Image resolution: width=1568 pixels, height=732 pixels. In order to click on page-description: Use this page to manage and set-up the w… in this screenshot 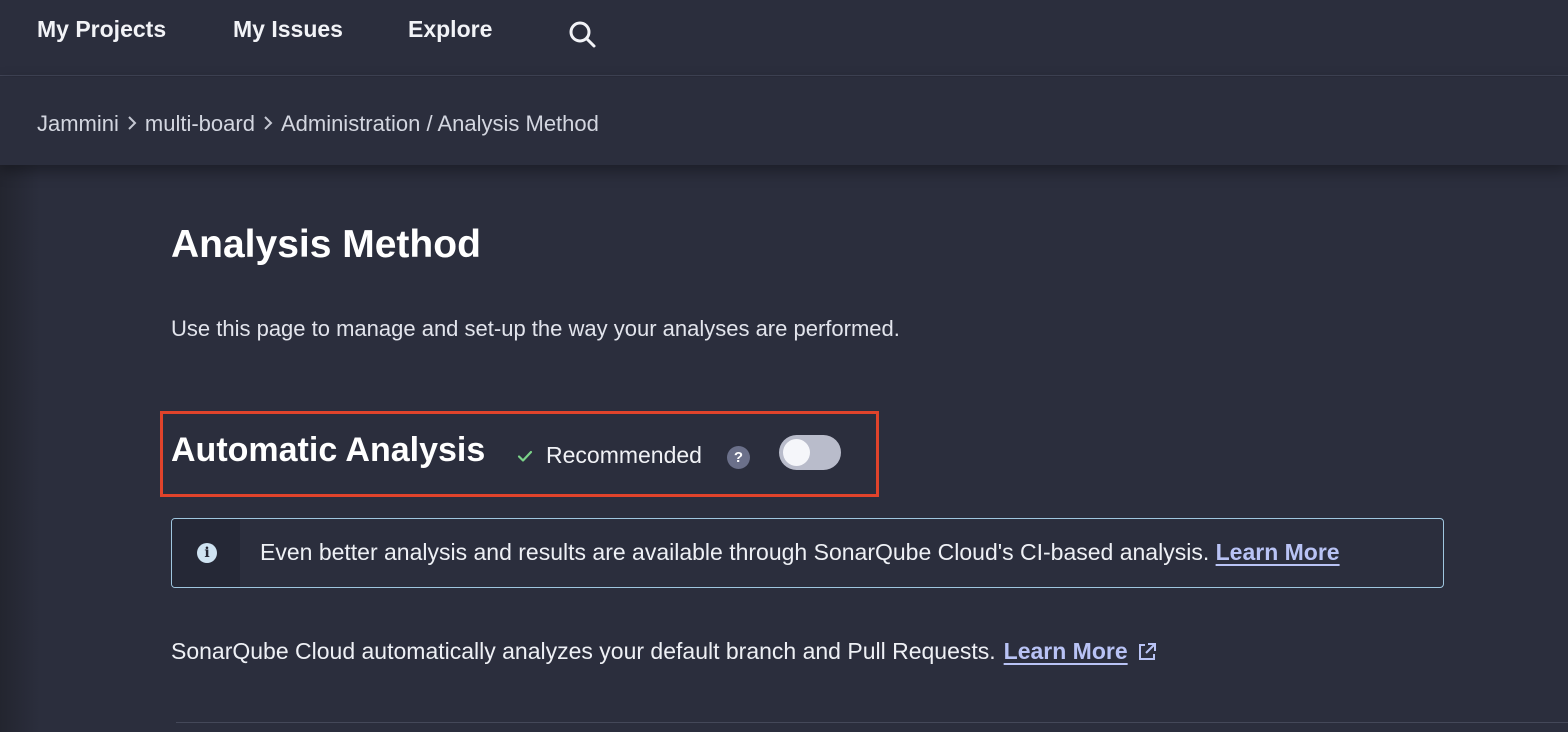, I will do `click(535, 328)`.